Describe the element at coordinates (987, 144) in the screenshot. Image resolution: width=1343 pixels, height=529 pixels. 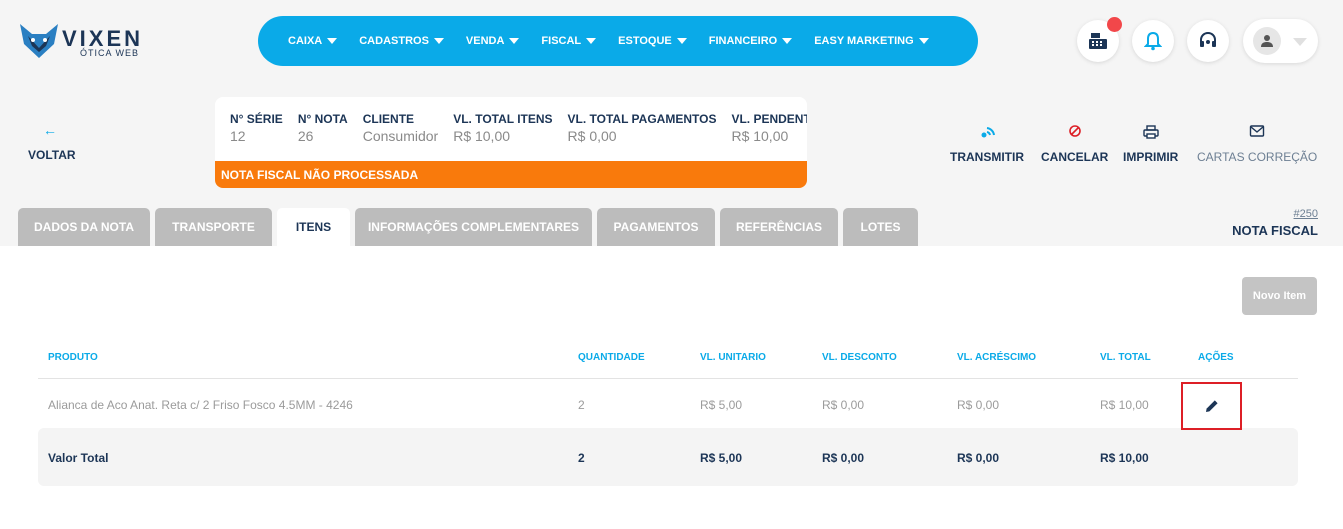
I see `transmit-button: TRANSMITIR` at that location.